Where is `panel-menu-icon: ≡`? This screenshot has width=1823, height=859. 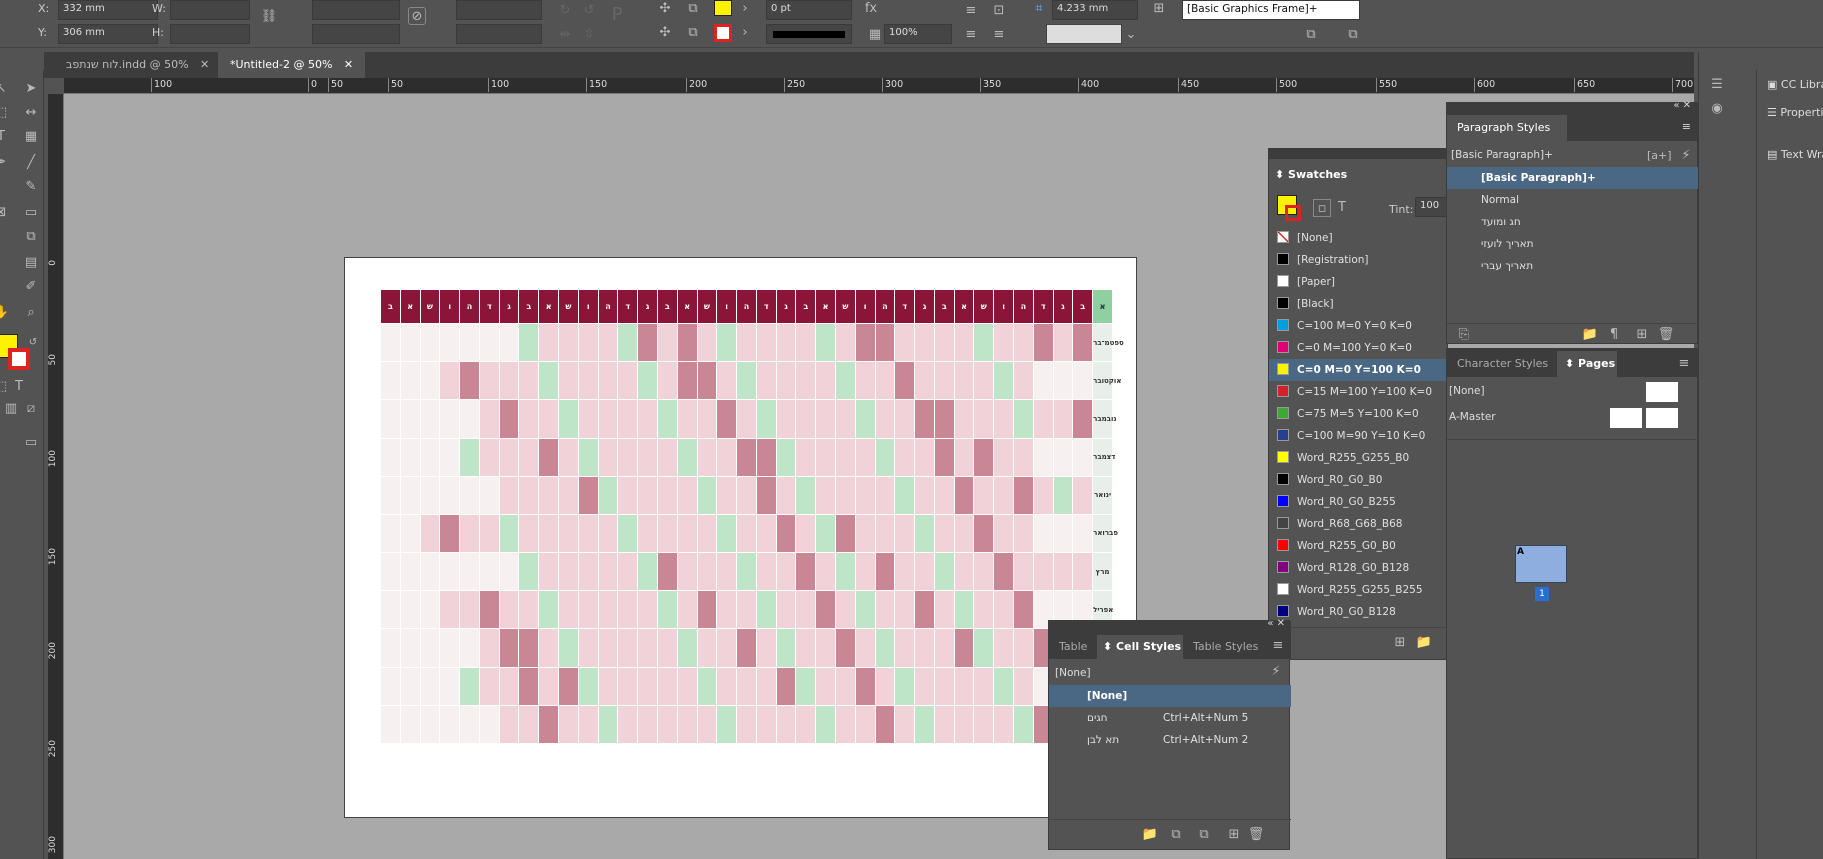
panel-menu-icon: ≡ is located at coordinates (1686, 126).